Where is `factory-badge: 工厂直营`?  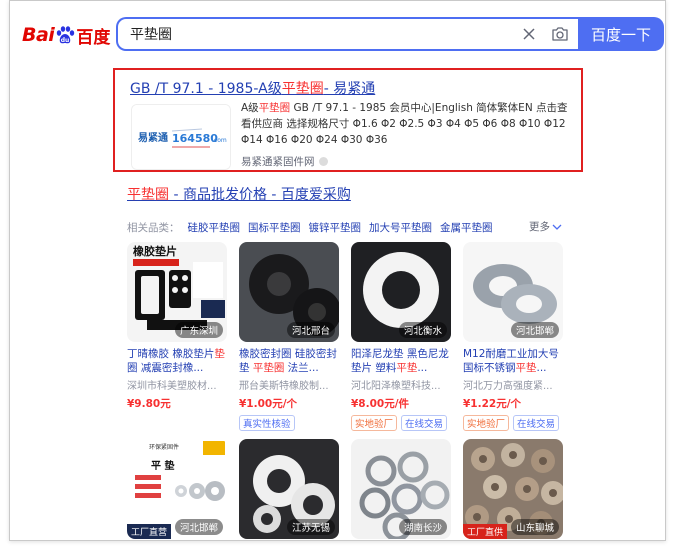
factory-badge: 工厂直营 is located at coordinates (149, 531).